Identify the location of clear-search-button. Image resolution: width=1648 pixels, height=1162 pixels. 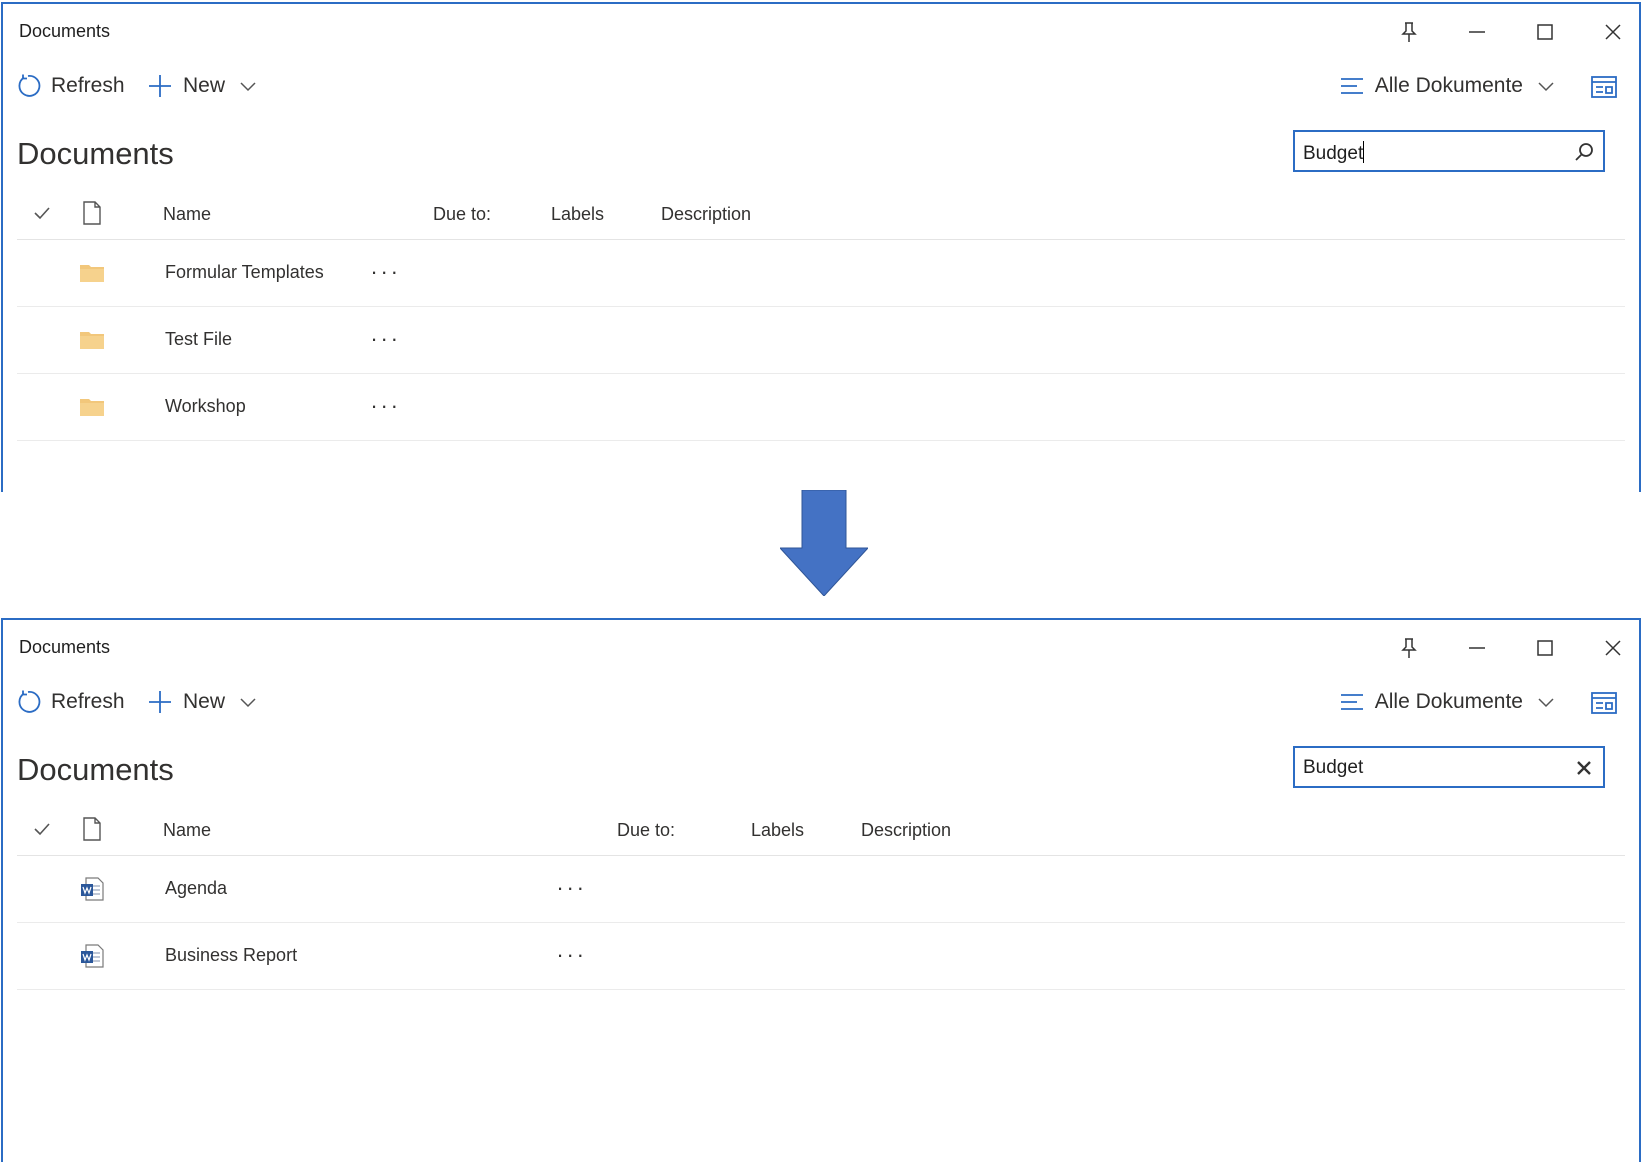
(1584, 768).